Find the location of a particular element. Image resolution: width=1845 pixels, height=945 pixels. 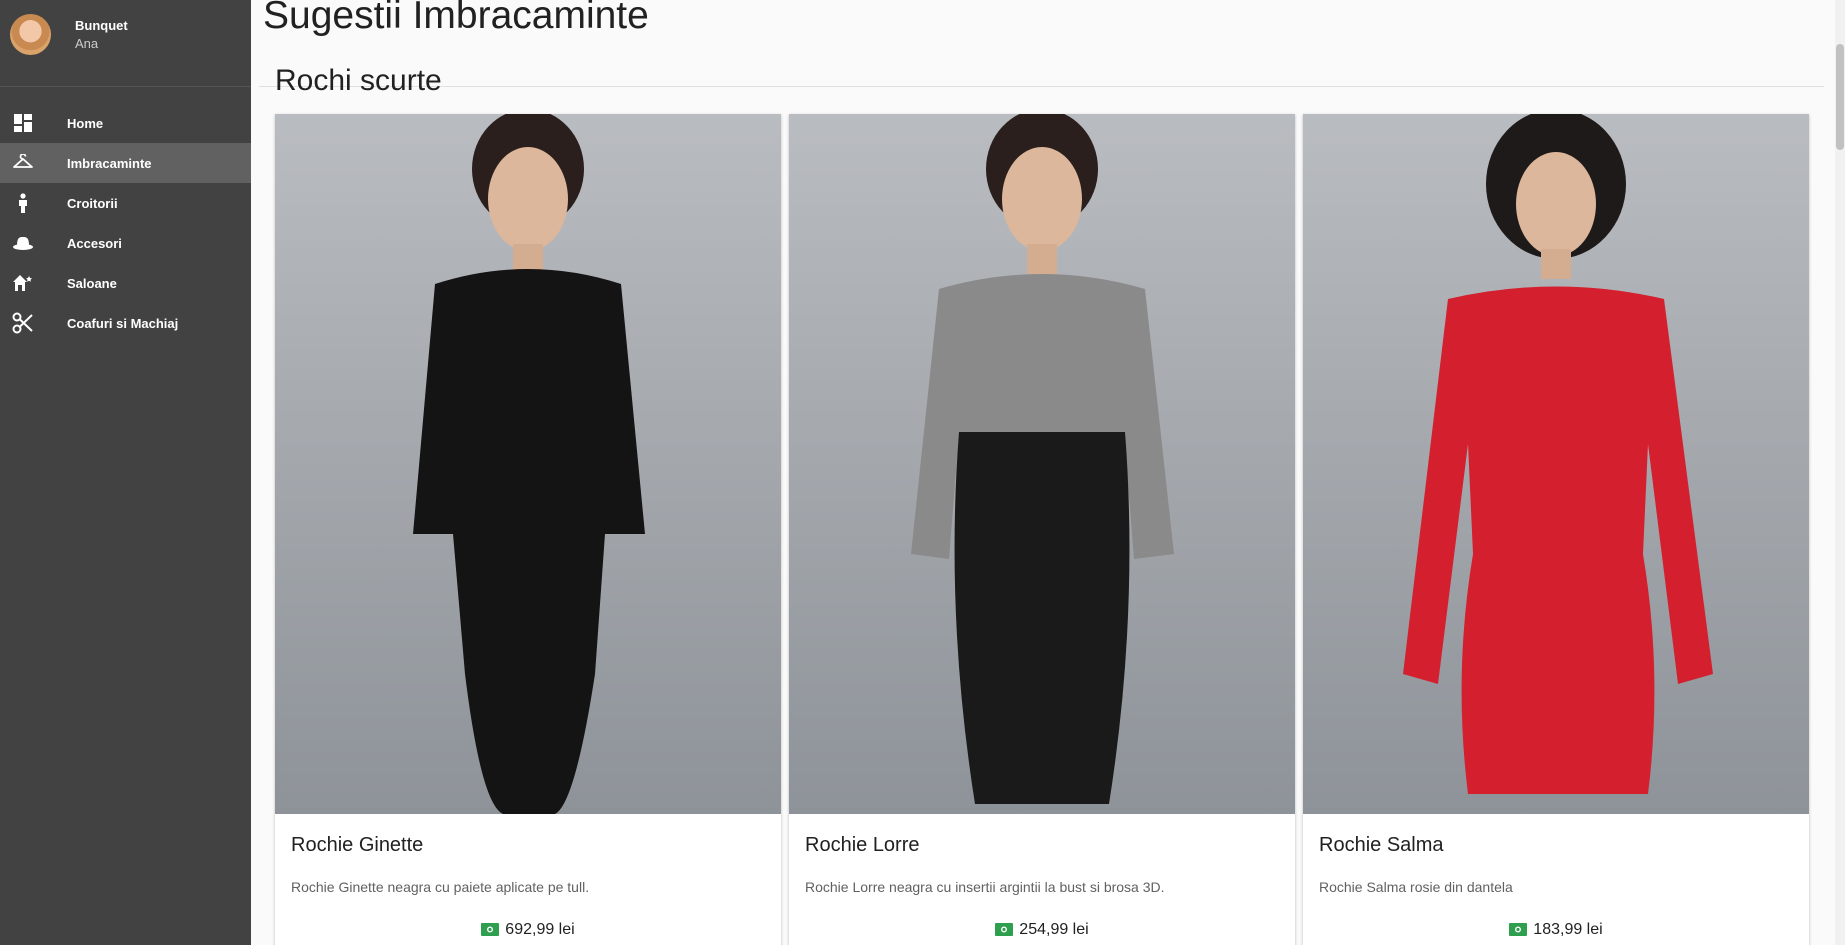

section-title: Rochi scurte is located at coordinates (358, 80).